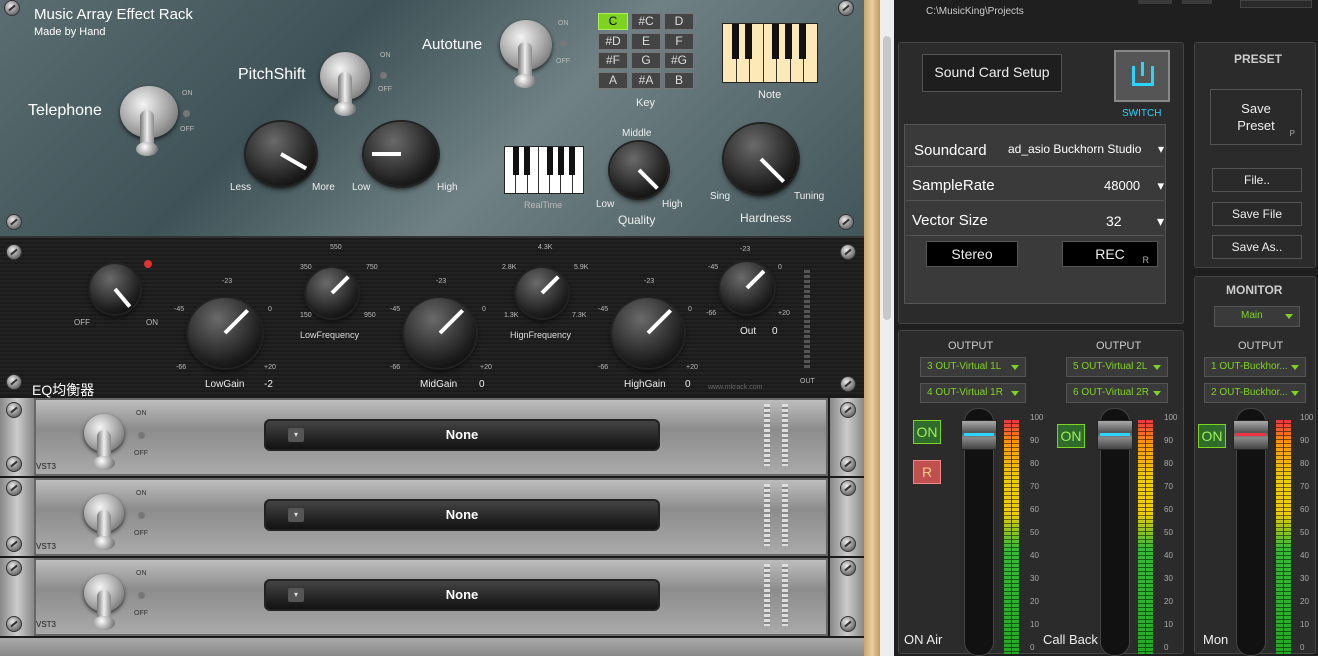  What do you see at coordinates (679, 60) in the screenshot?
I see `key-button-gsharp: #G` at bounding box center [679, 60].